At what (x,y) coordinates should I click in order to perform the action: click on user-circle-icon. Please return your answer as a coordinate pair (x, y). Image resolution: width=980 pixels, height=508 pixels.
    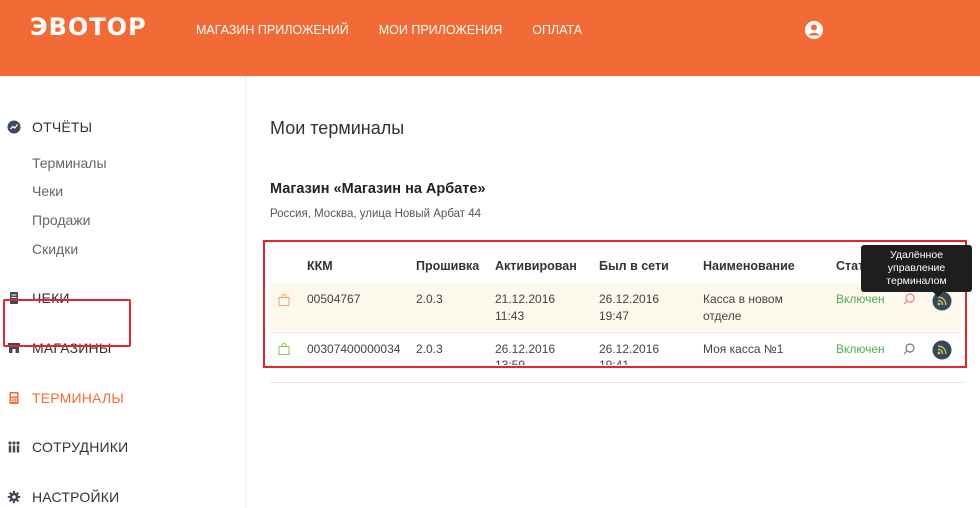
    Looking at the image, I should click on (814, 30).